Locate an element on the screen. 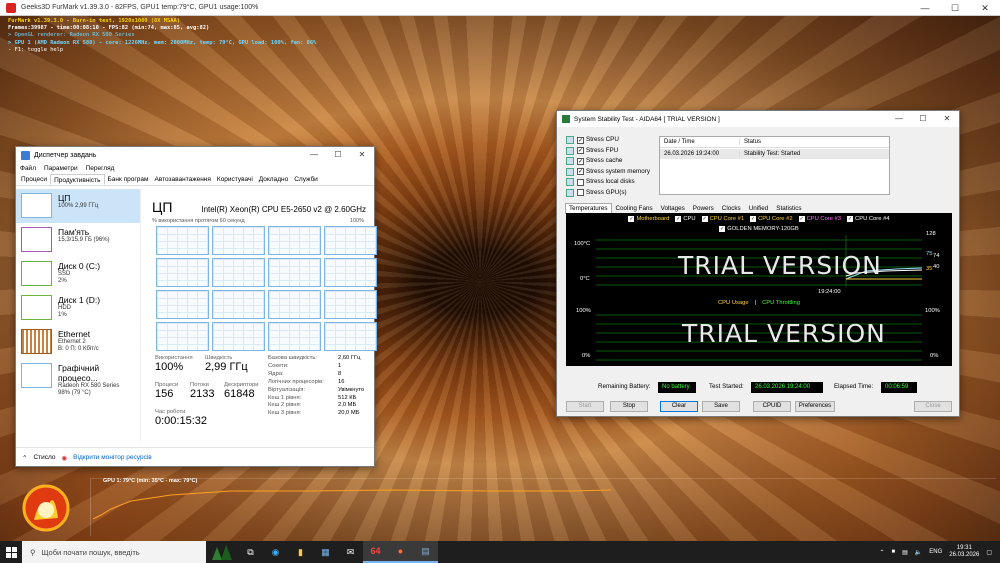 The image size is (1000, 563). language-indicator: ENG is located at coordinates (935, 552).